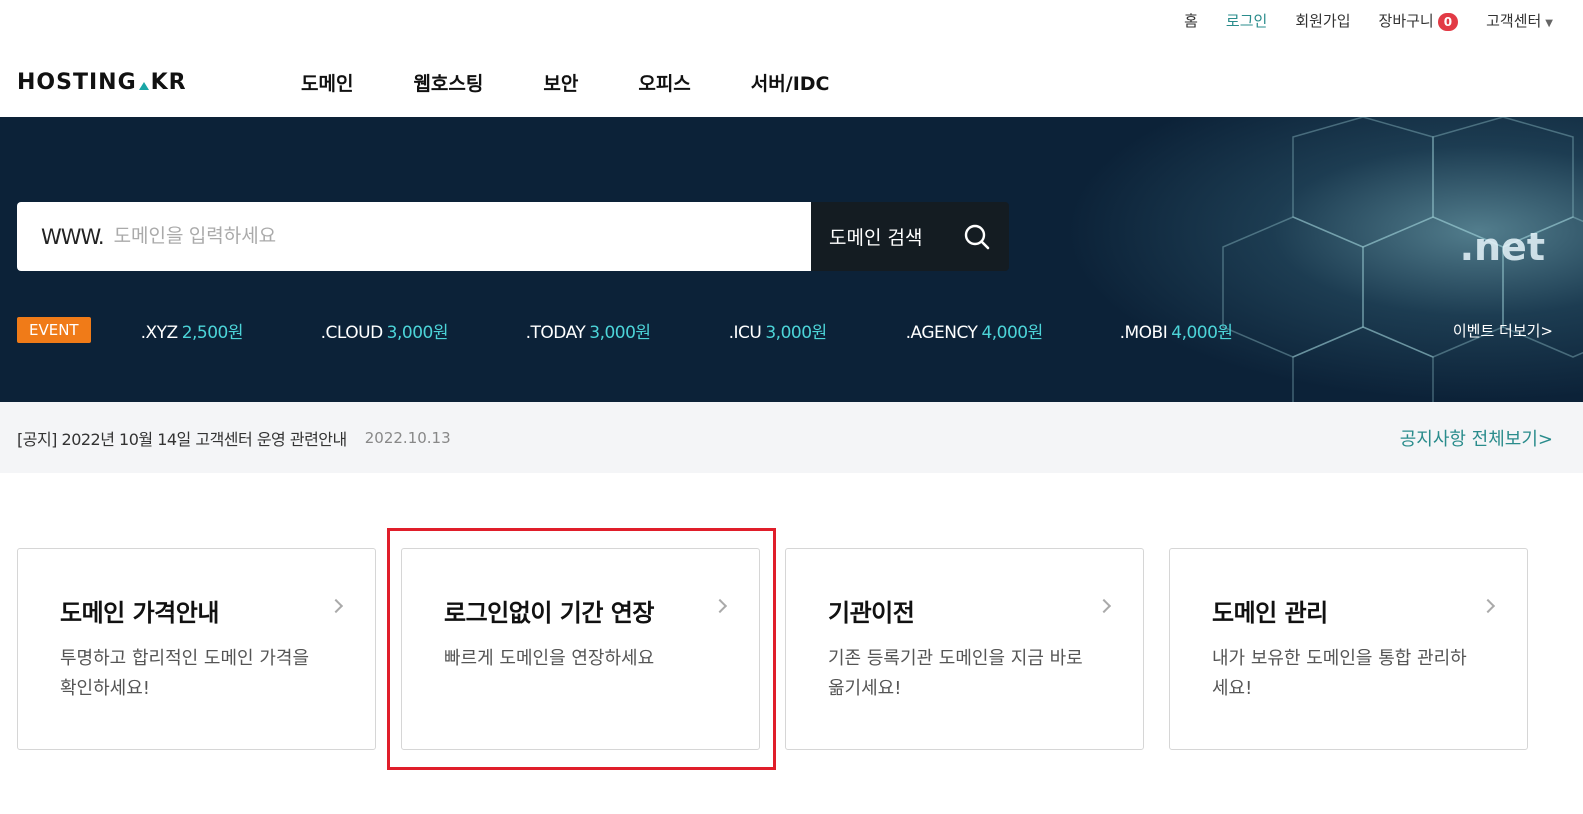 Image resolution: width=1583 pixels, height=814 pixels. Describe the element at coordinates (143, 86) in the screenshot. I see `logo-dot-icon` at that location.